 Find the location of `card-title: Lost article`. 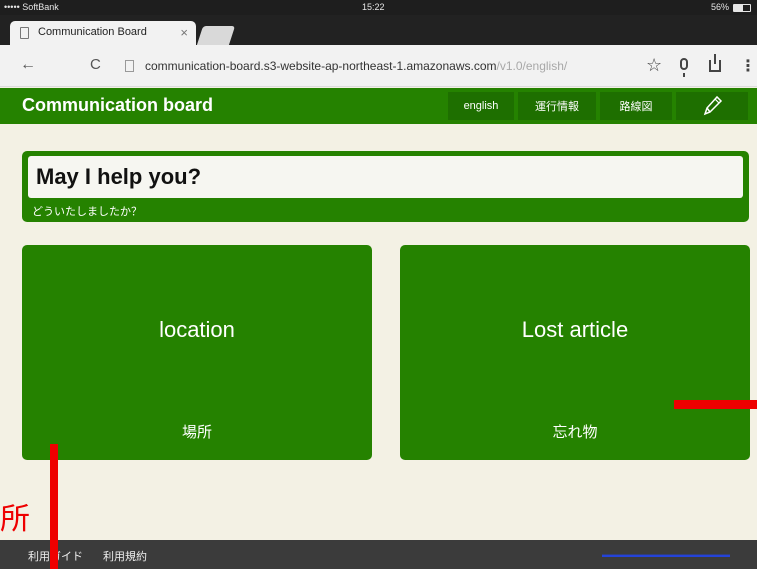

card-title: Lost article is located at coordinates (575, 329).